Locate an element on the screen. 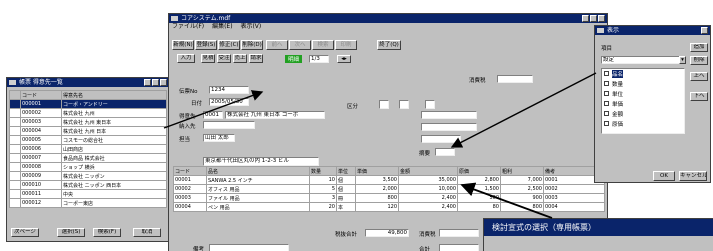  arrow-popup-to-grid is located at coordinates (506, 200).